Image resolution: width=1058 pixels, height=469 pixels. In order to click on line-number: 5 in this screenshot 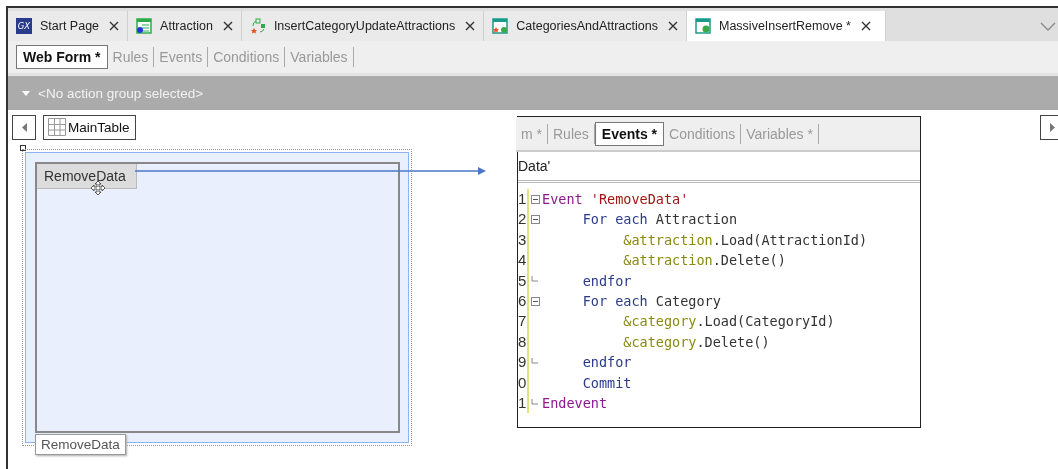, I will do `click(522, 280)`.